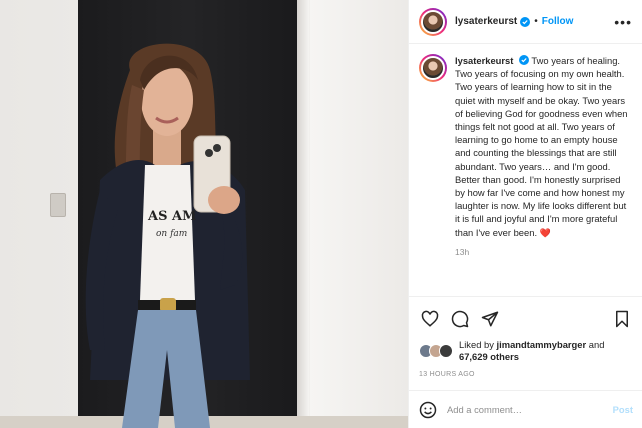 The height and width of the screenshot is (428, 642). I want to click on liked-by-prefix: Liked by, so click(476, 344).